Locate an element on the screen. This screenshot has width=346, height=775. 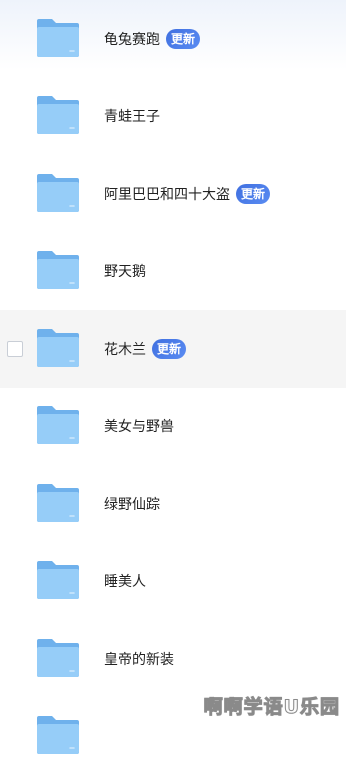
folder-label: 青蛙王子 is located at coordinates (132, 117).